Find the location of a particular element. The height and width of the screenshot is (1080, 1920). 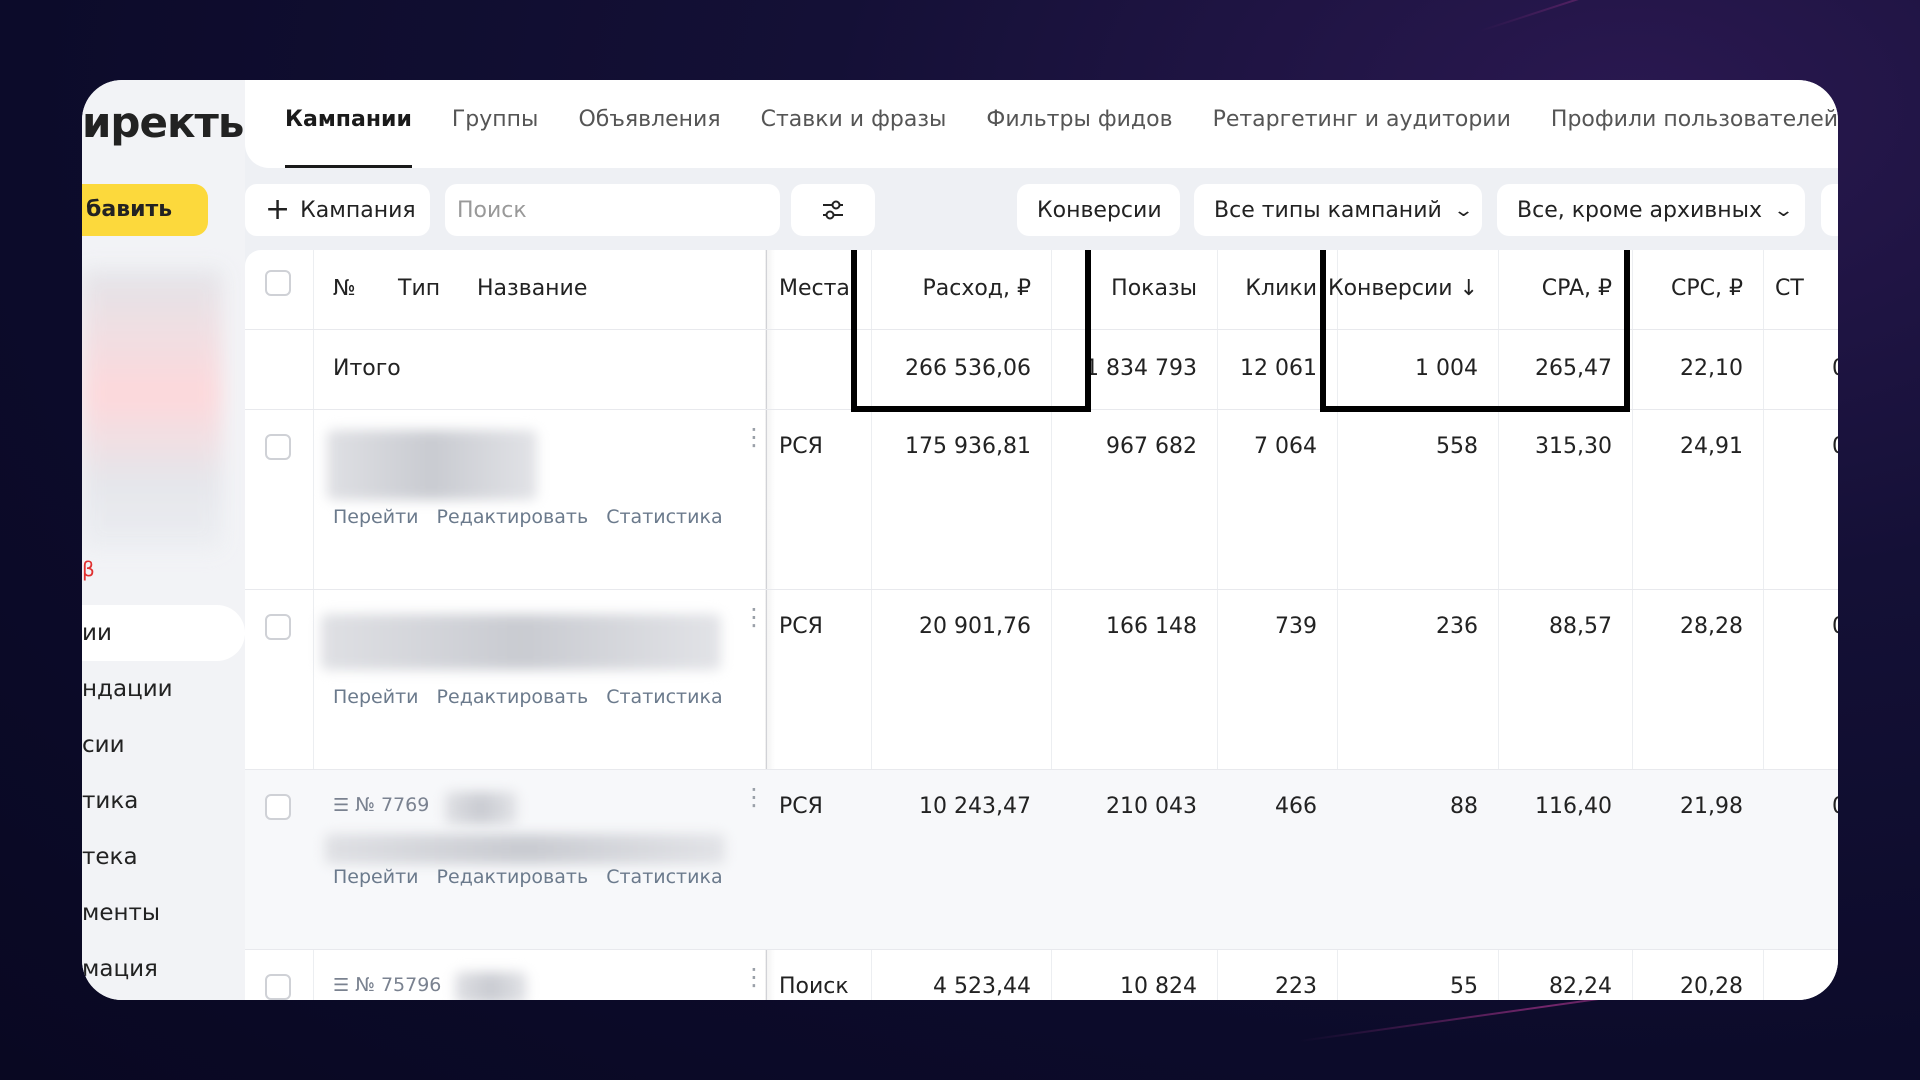

app-logo: иректь is located at coordinates (163, 122).